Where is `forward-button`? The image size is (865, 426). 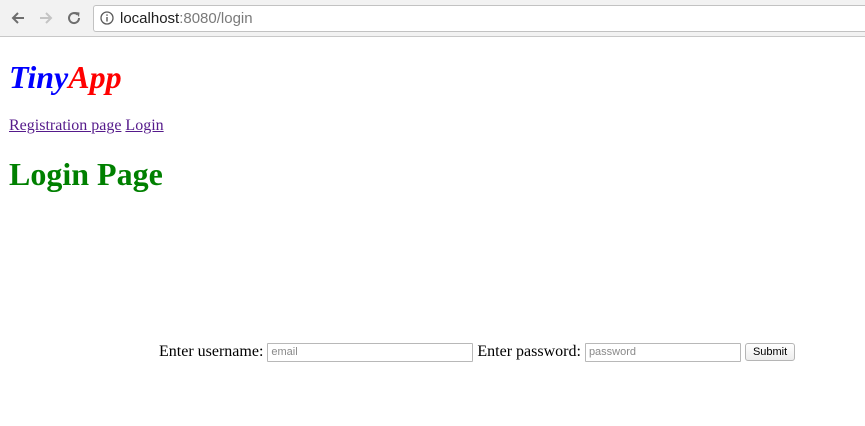 forward-button is located at coordinates (46, 18).